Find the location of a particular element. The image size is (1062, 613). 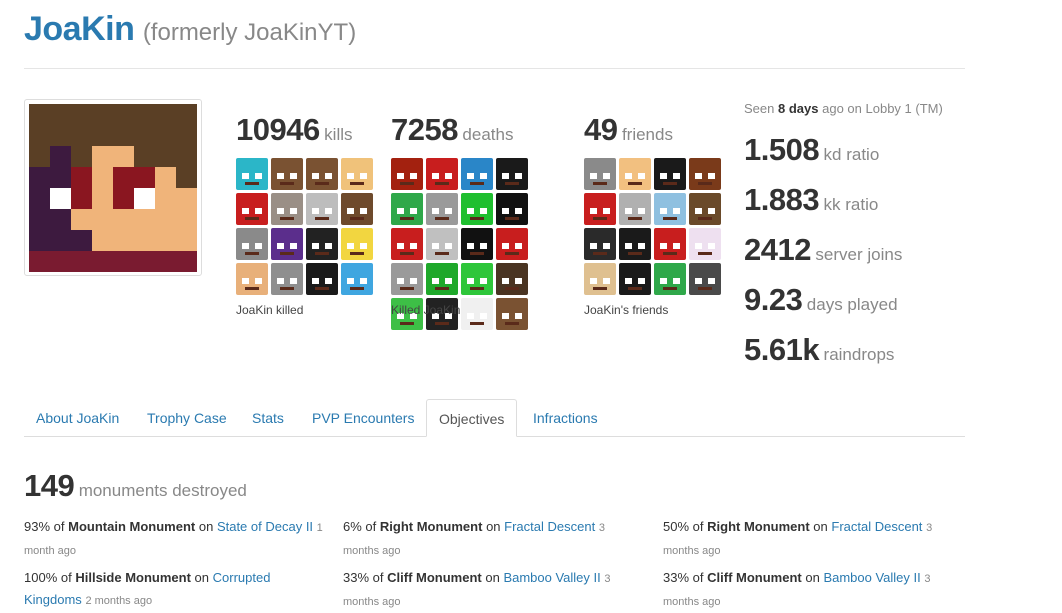

objective-monument: Mountain Monument is located at coordinates (132, 526).